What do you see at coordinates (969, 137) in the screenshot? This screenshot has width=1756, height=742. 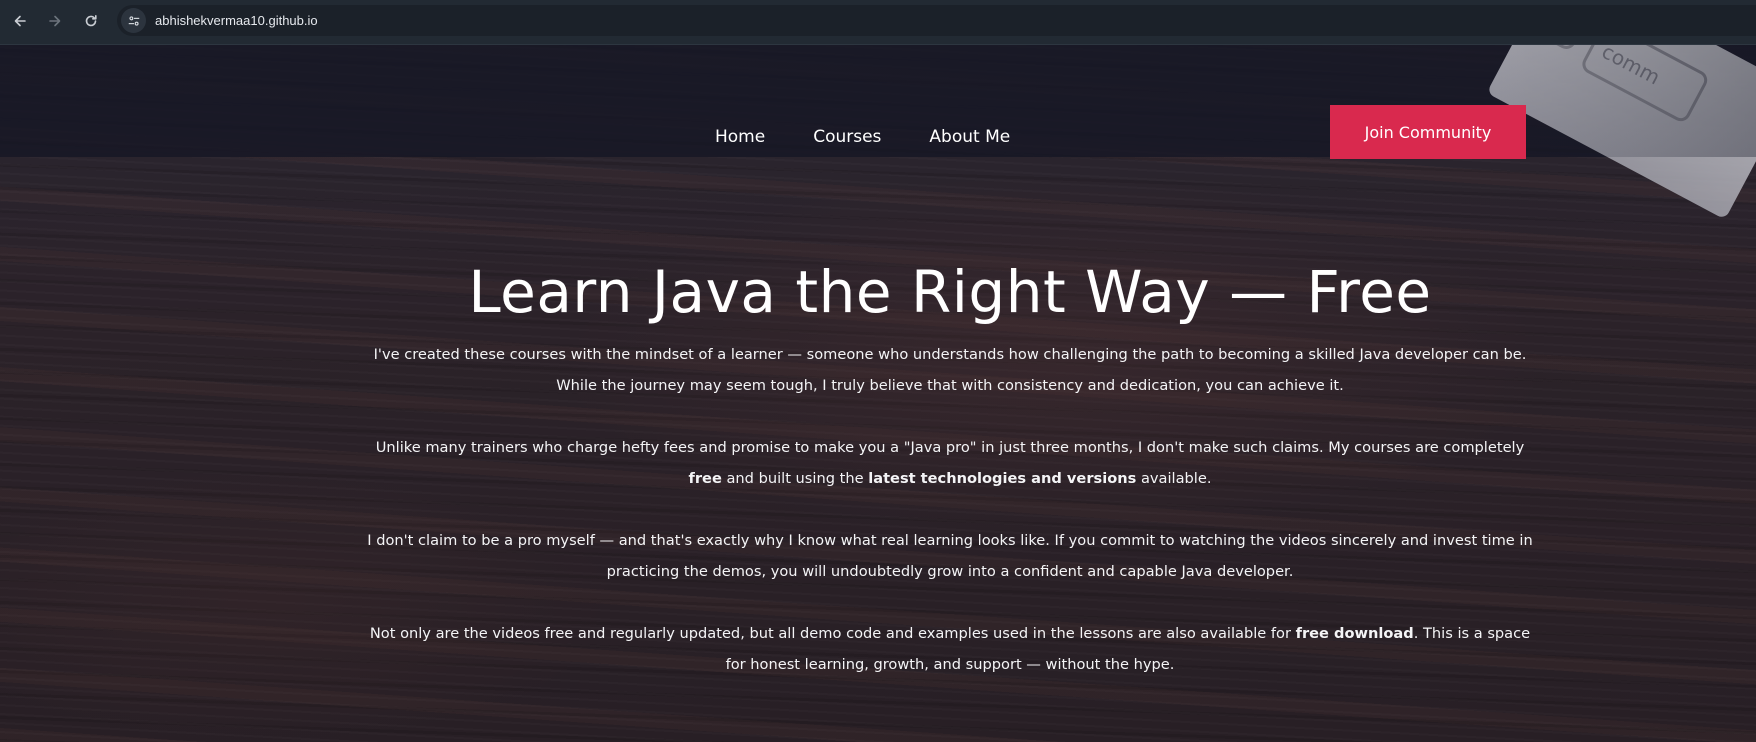 I see `nav-about-me: About Me` at bounding box center [969, 137].